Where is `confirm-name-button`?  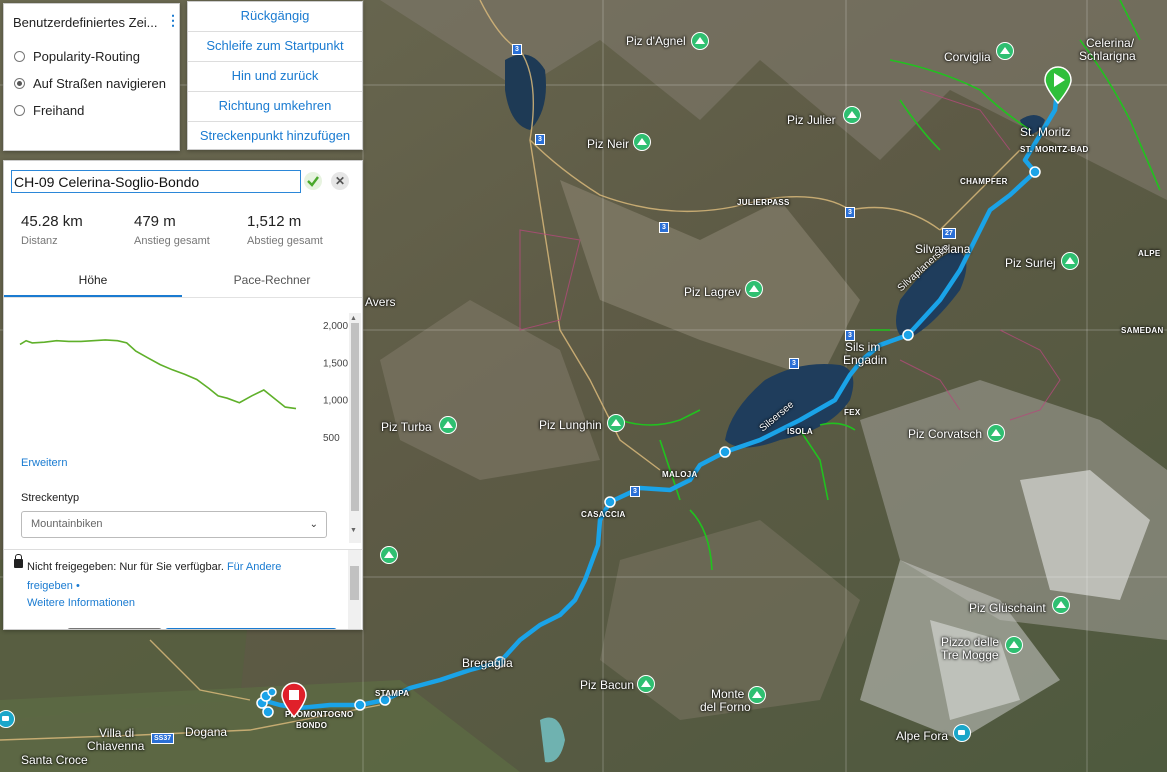 confirm-name-button is located at coordinates (313, 181).